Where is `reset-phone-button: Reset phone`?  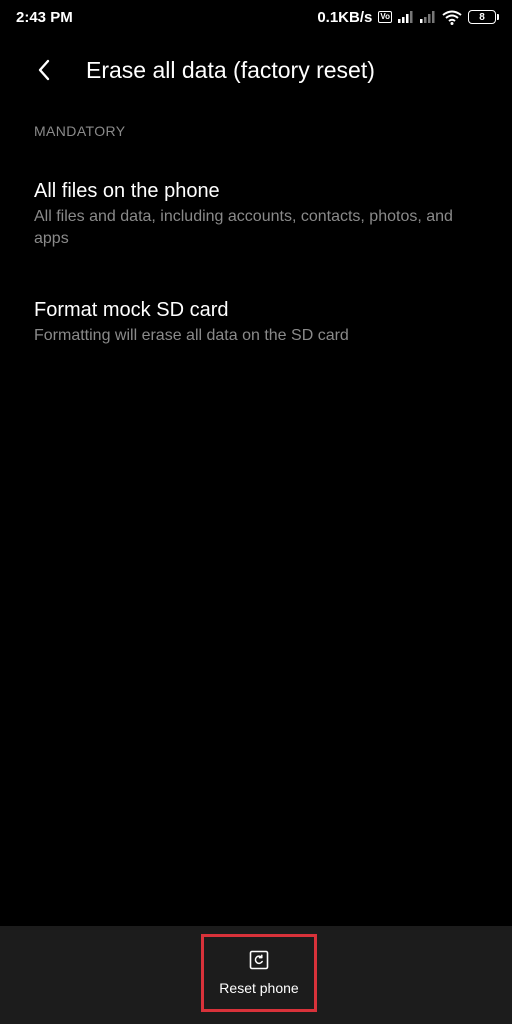
reset-phone-button: Reset phone is located at coordinates (259, 973).